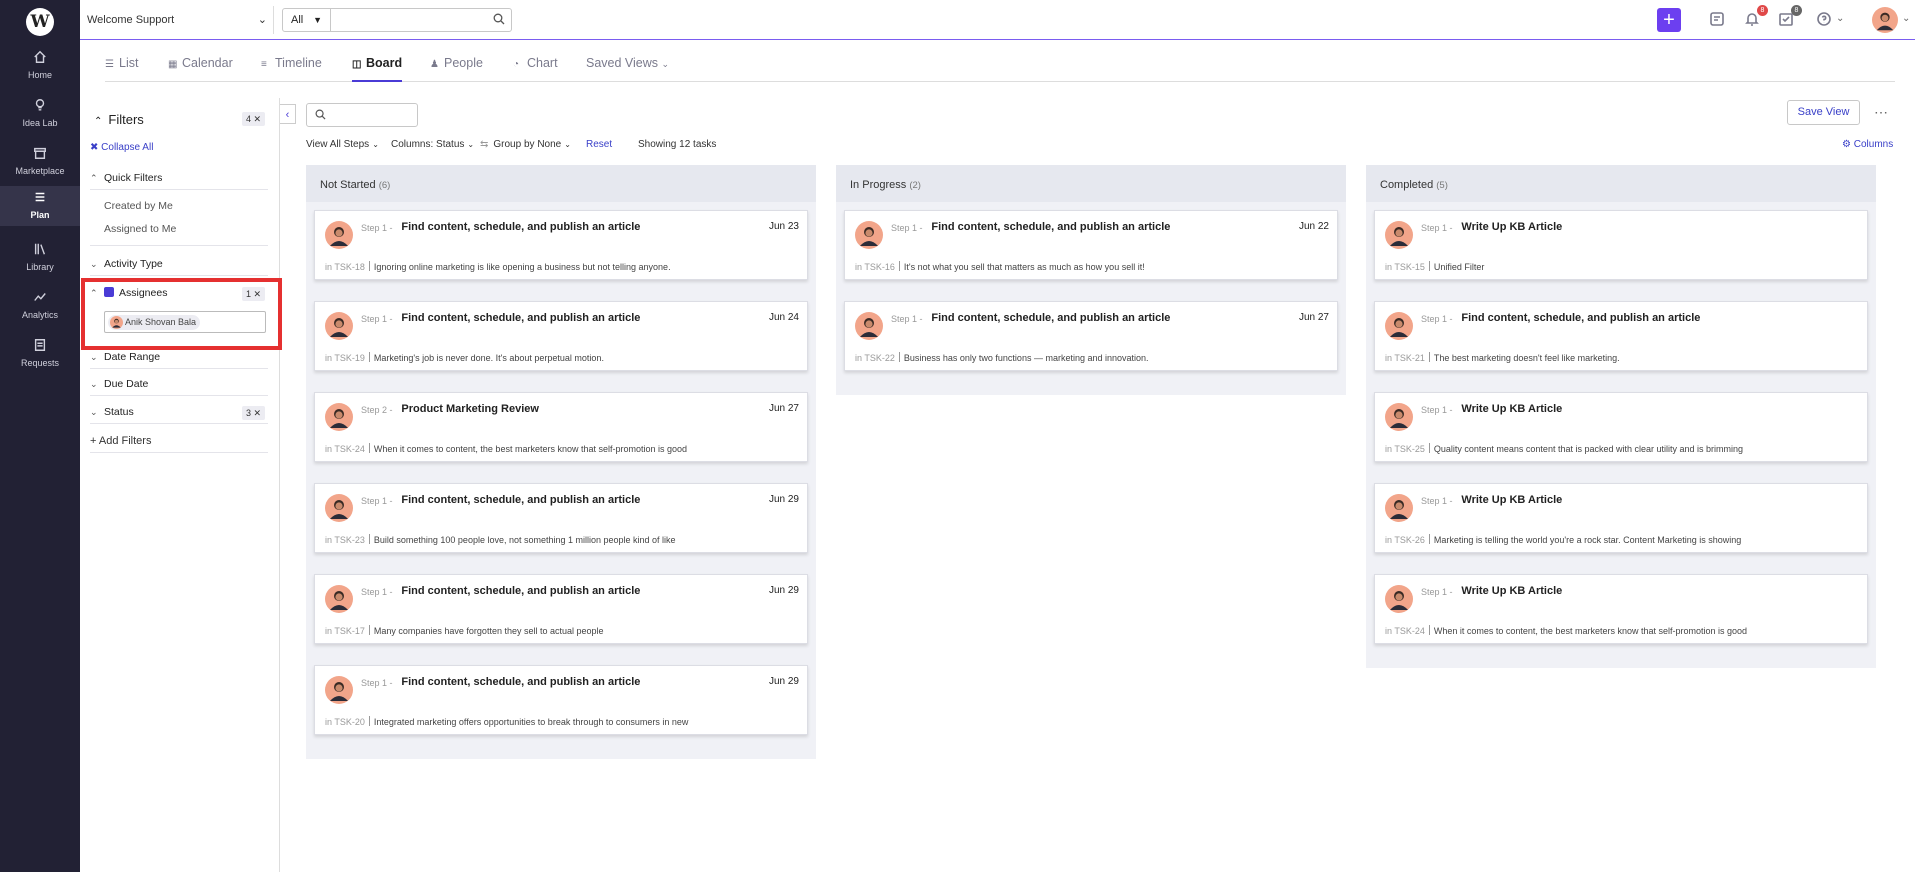 Image resolution: width=1915 pixels, height=872 pixels. I want to click on nav-item-requests: Requests, so click(40, 356).